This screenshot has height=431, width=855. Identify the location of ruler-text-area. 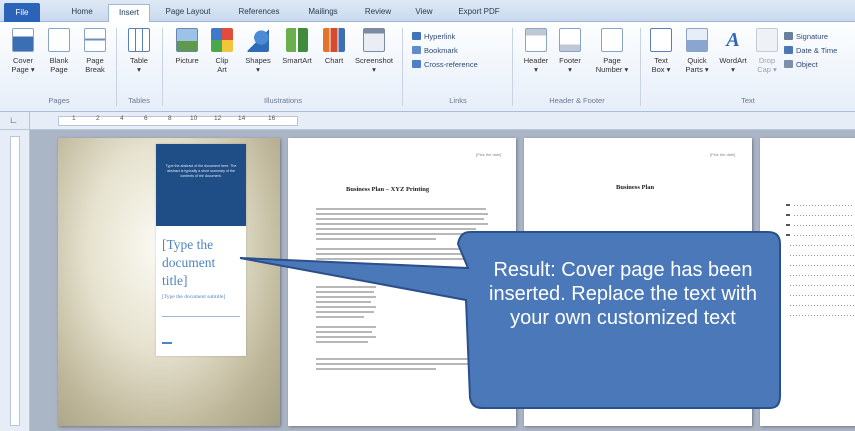
(178, 121).